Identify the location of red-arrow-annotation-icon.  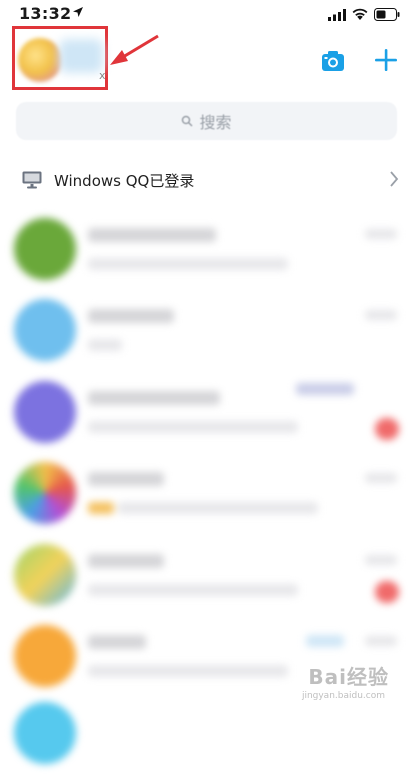
(134, 49).